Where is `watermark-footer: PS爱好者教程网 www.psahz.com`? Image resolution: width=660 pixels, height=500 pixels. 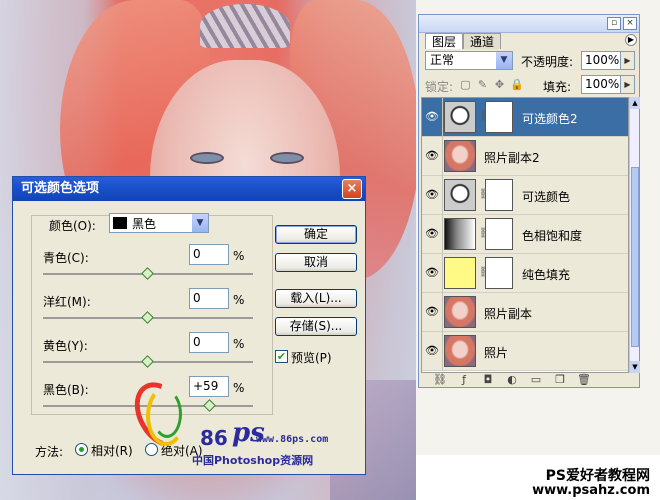 watermark-footer: PS爱好者教程网 www.psahz.com is located at coordinates (538, 477).